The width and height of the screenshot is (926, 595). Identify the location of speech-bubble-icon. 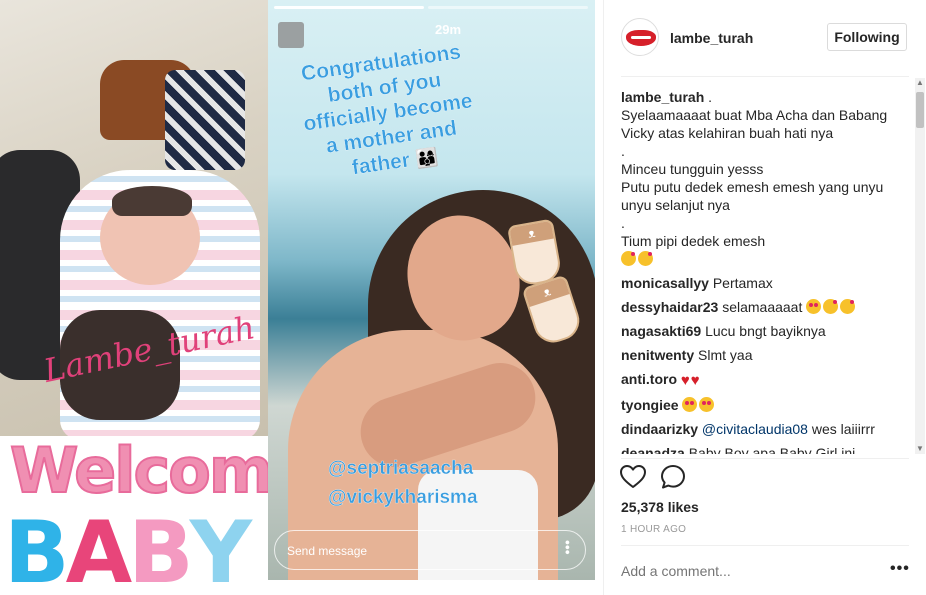
(673, 477).